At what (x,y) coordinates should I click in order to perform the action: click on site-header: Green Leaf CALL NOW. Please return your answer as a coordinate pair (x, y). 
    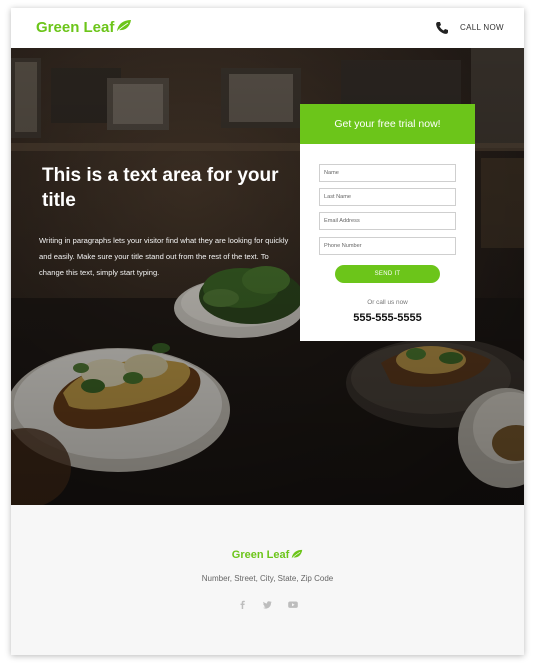
    Looking at the image, I should click on (267, 28).